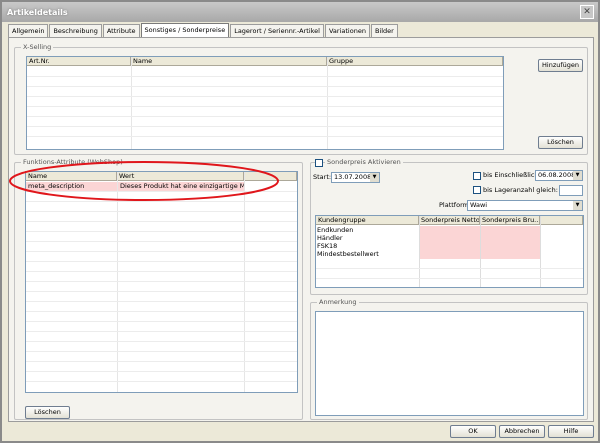  What do you see at coordinates (353, 177) in the screenshot?
I see `start-date-value: 13.07.2008` at bounding box center [353, 177].